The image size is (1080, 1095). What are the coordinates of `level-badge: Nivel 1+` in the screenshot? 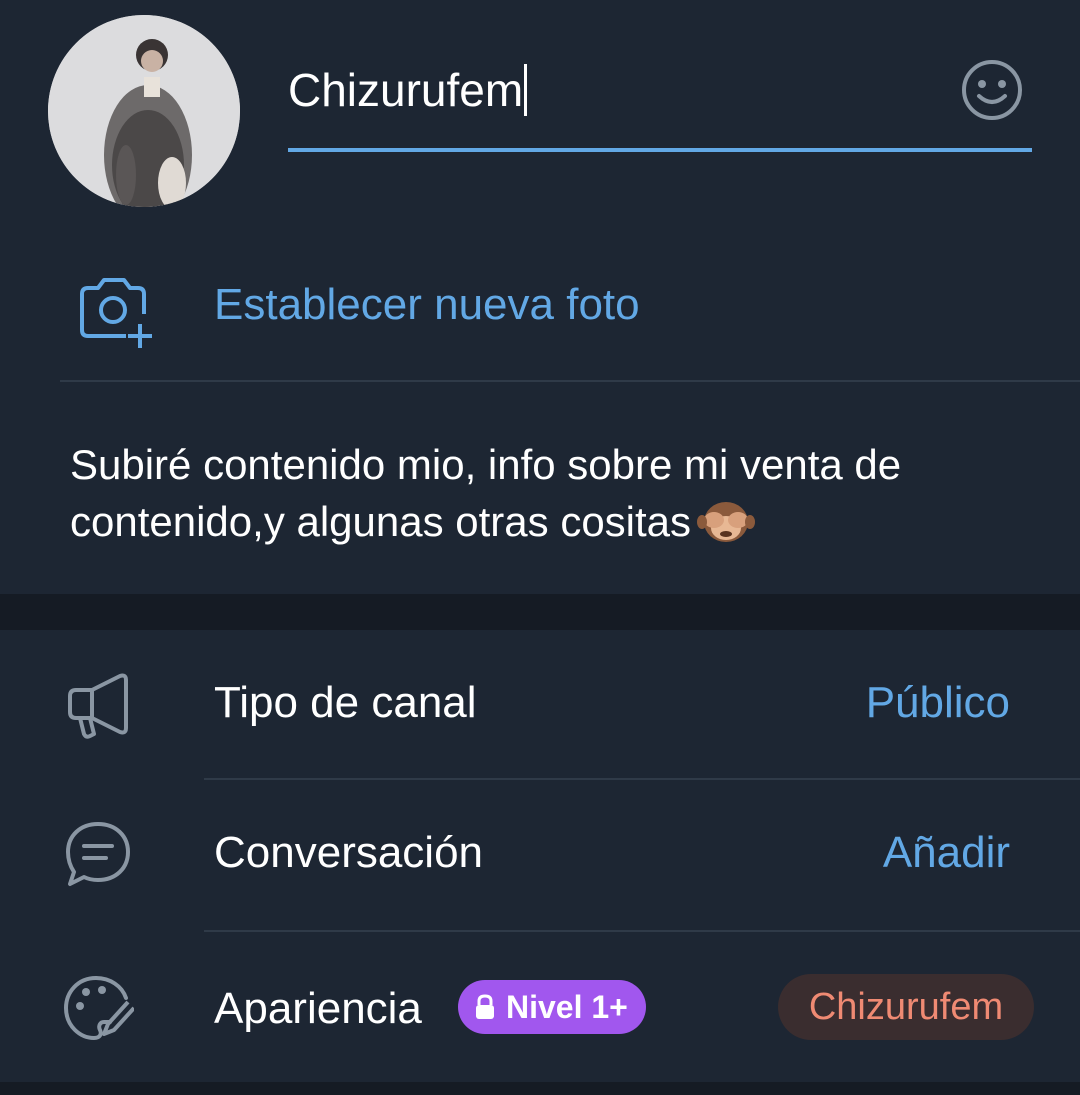 It's located at (552, 1007).